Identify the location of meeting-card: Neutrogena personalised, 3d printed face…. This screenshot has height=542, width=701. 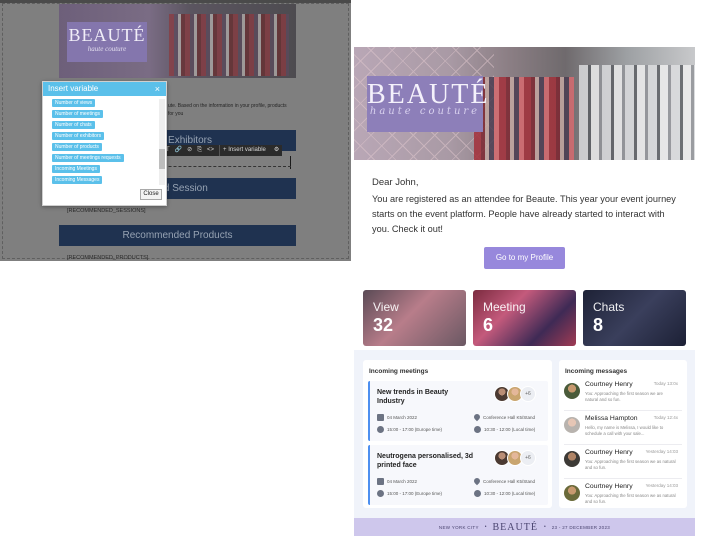
(458, 475).